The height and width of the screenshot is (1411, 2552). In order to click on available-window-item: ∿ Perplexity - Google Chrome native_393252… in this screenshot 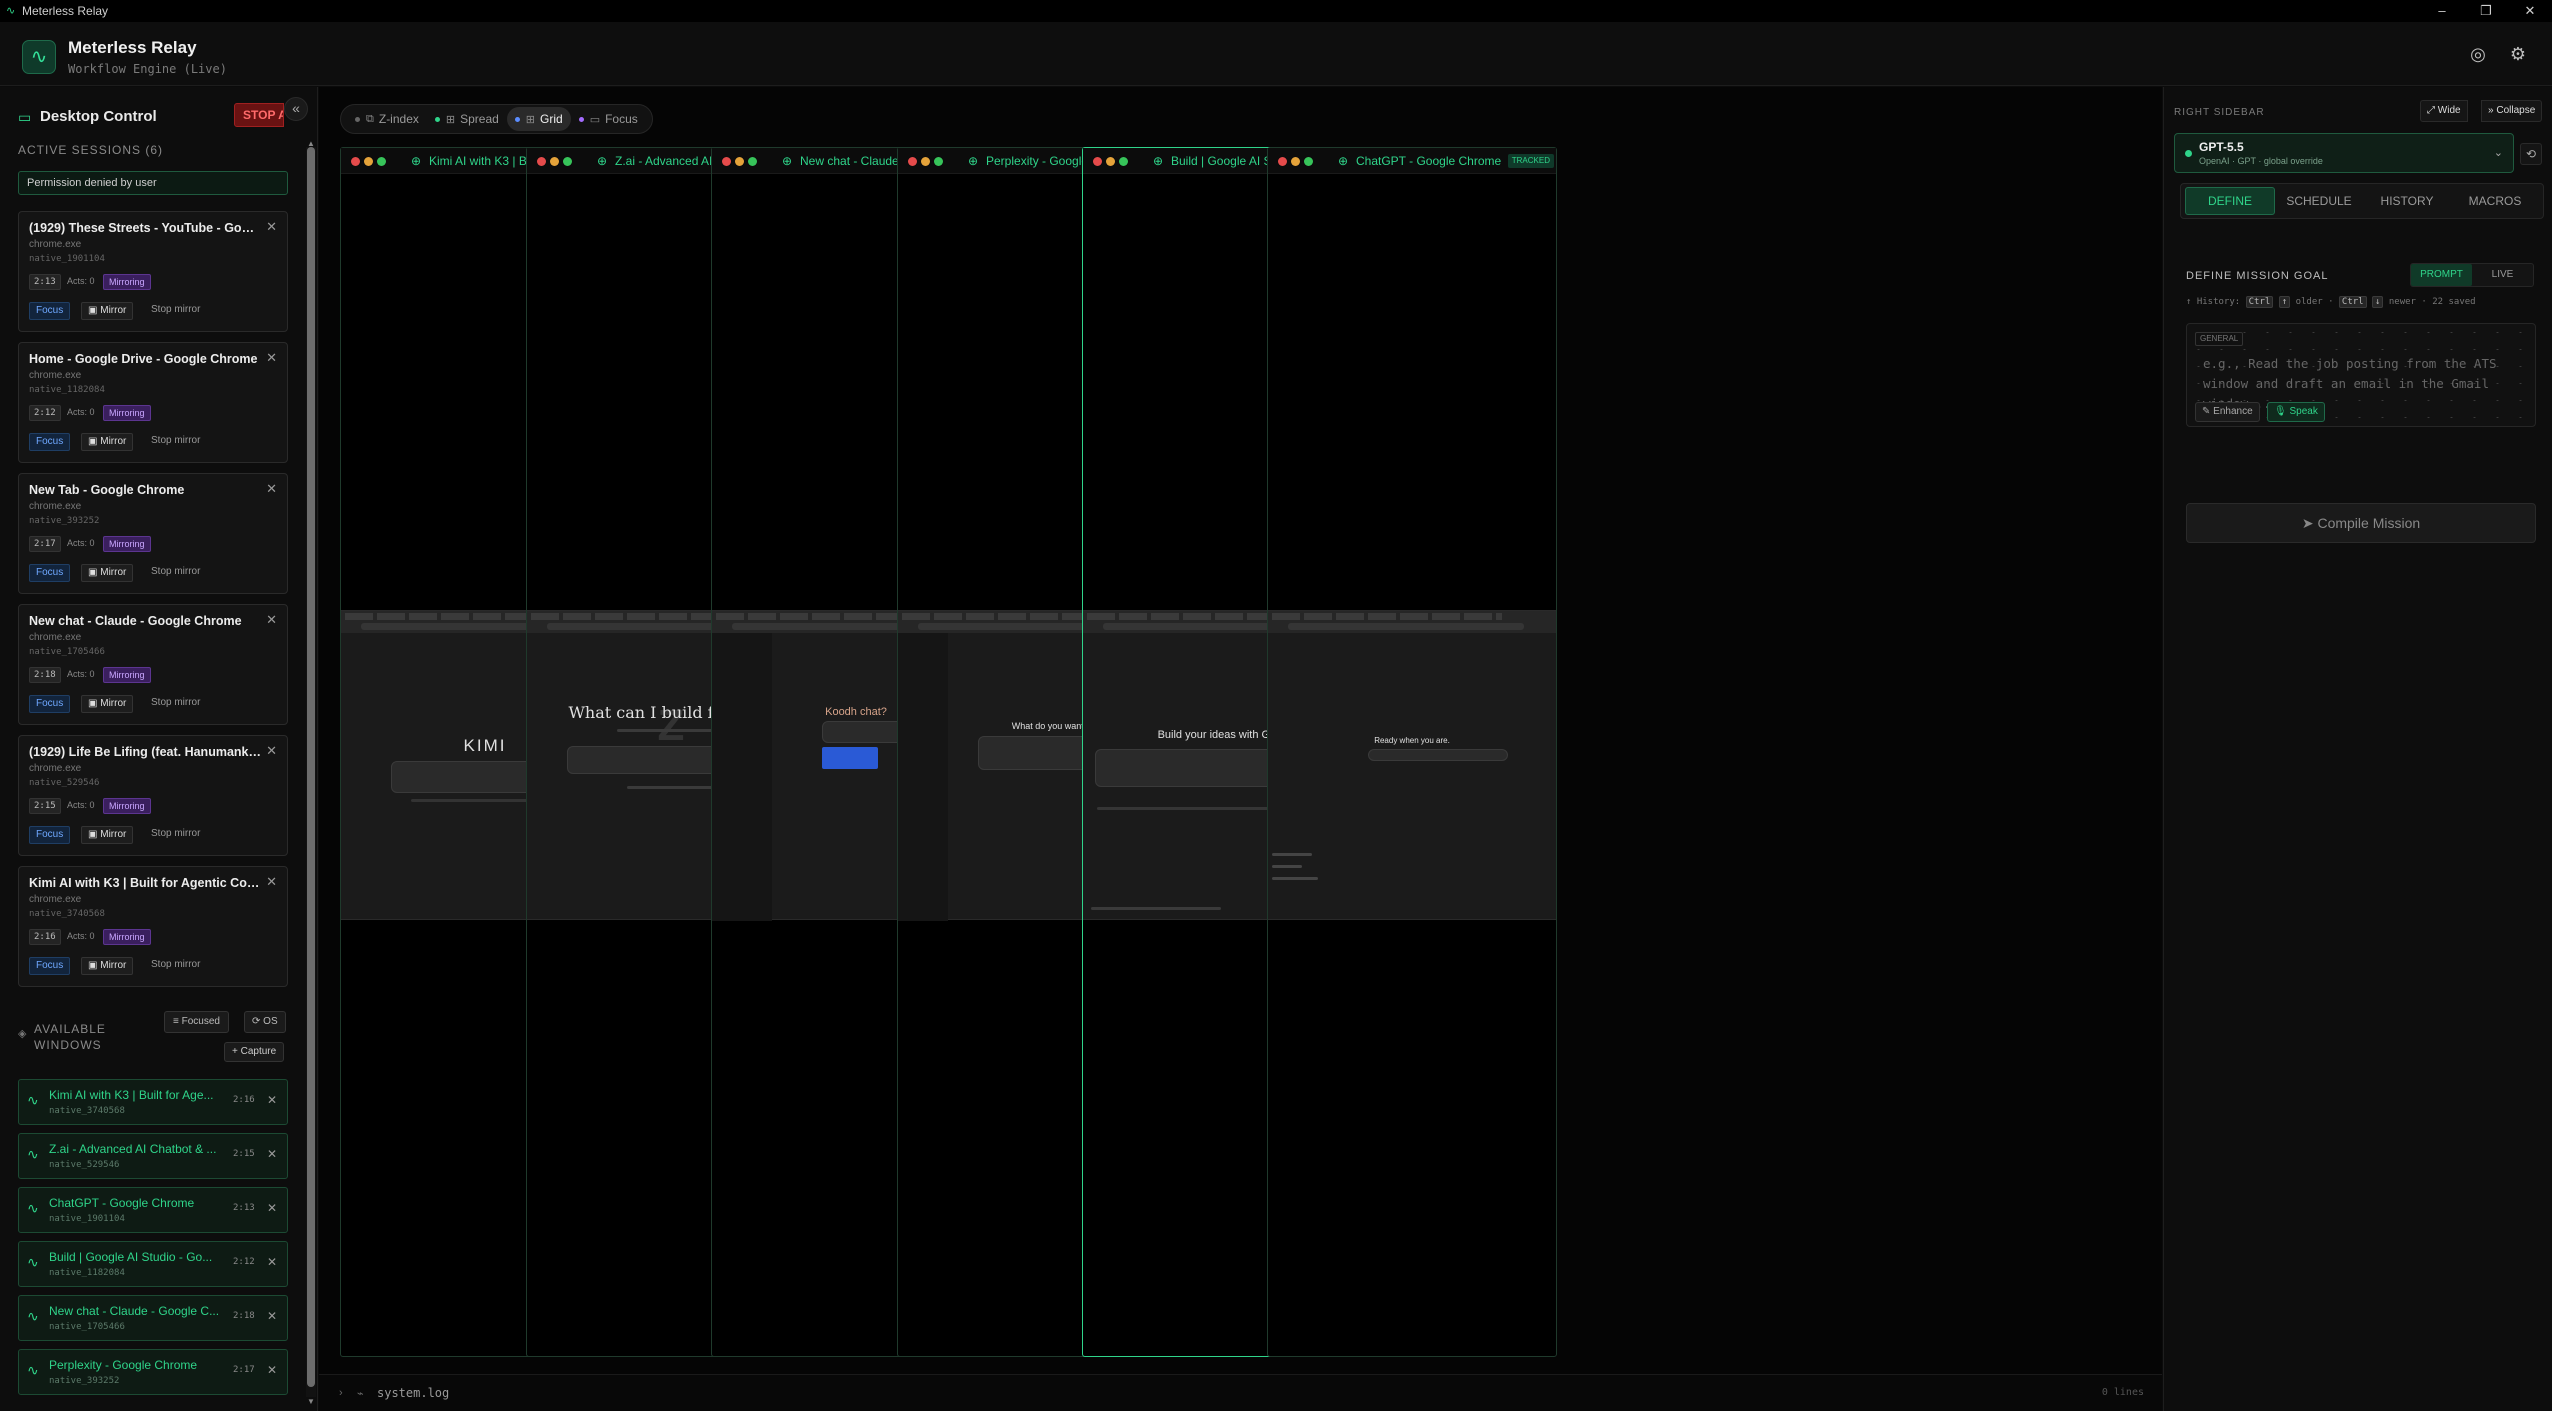, I will do `click(153, 1372)`.